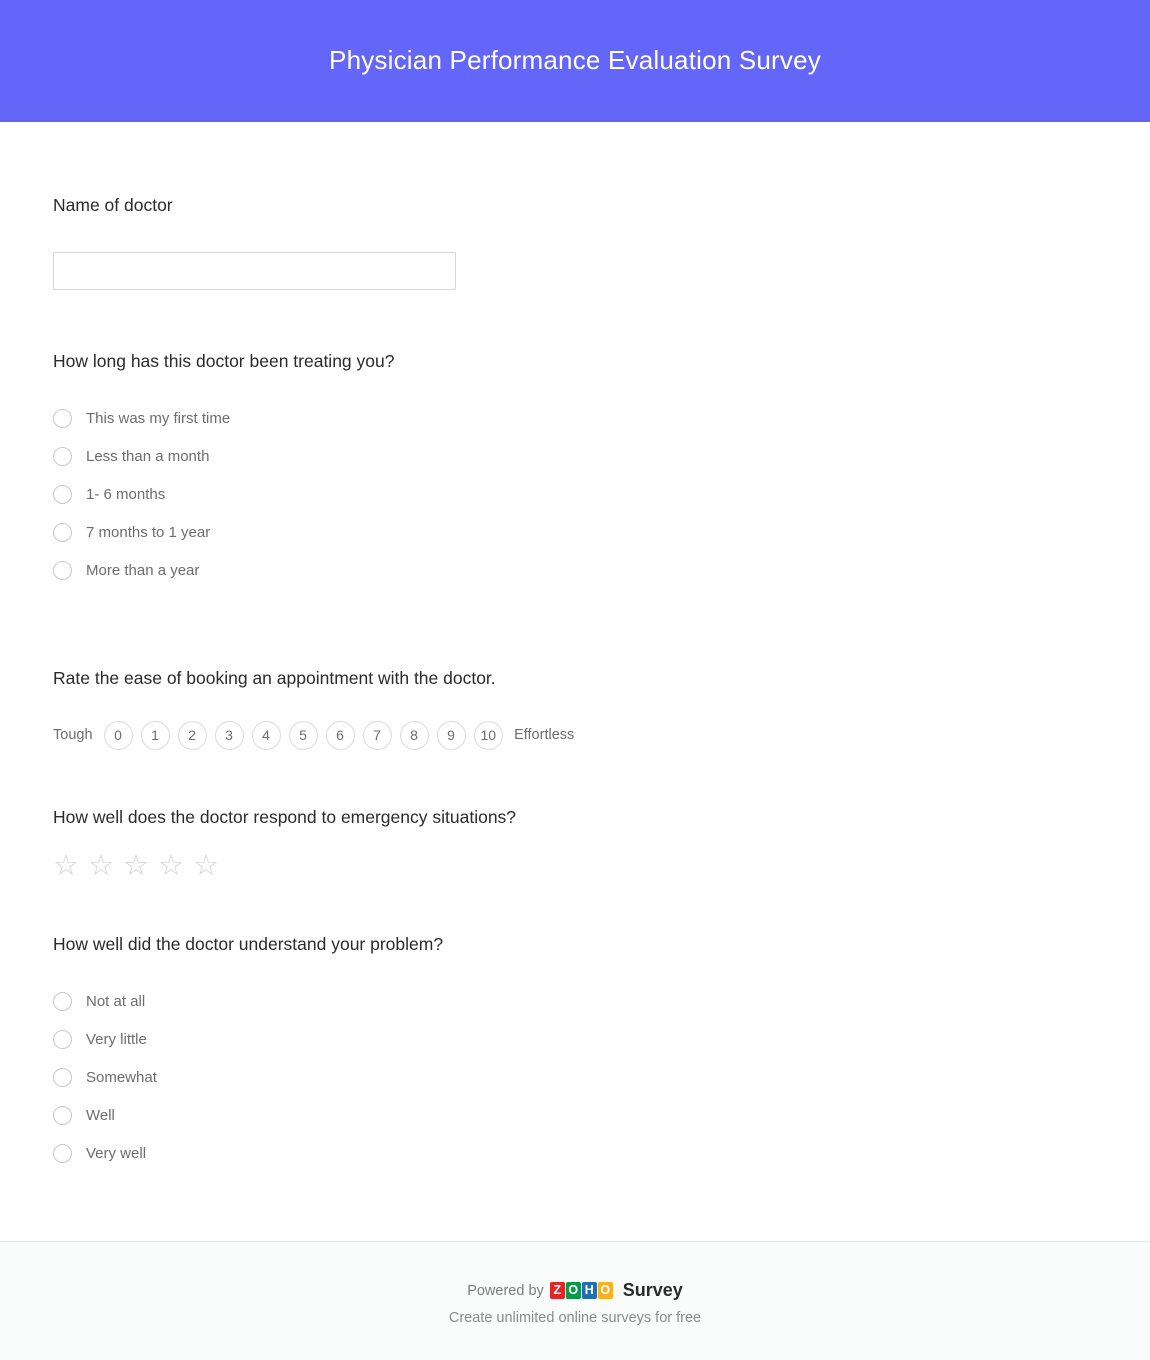 The height and width of the screenshot is (1360, 1150). I want to click on nps-option-10: 10, so click(488, 735).